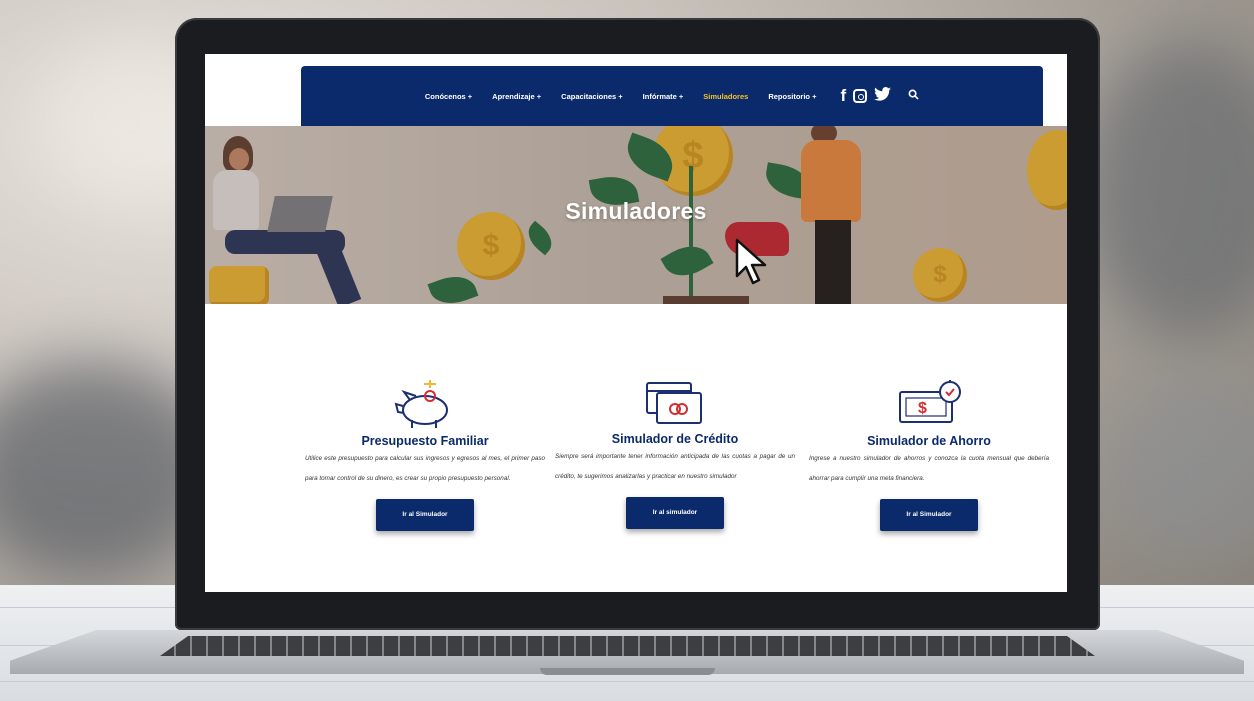 The width and height of the screenshot is (1254, 701). What do you see at coordinates (675, 405) in the screenshot?
I see `credit-card-icon` at bounding box center [675, 405].